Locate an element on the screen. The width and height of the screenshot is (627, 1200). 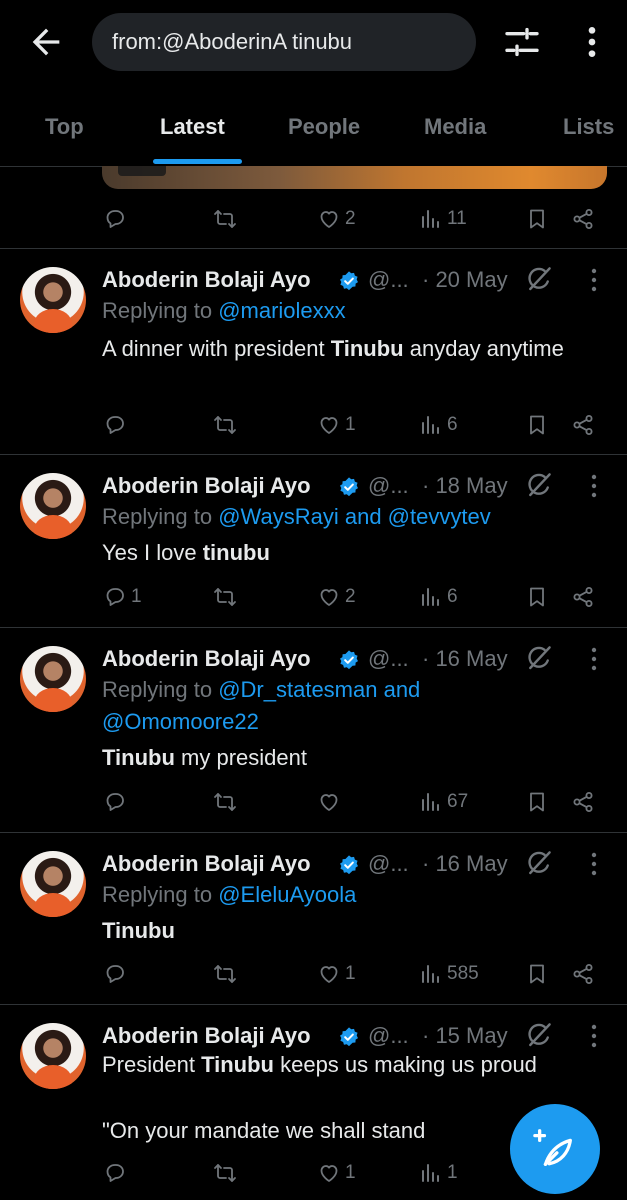
like-button is located at coordinates (331, 802).